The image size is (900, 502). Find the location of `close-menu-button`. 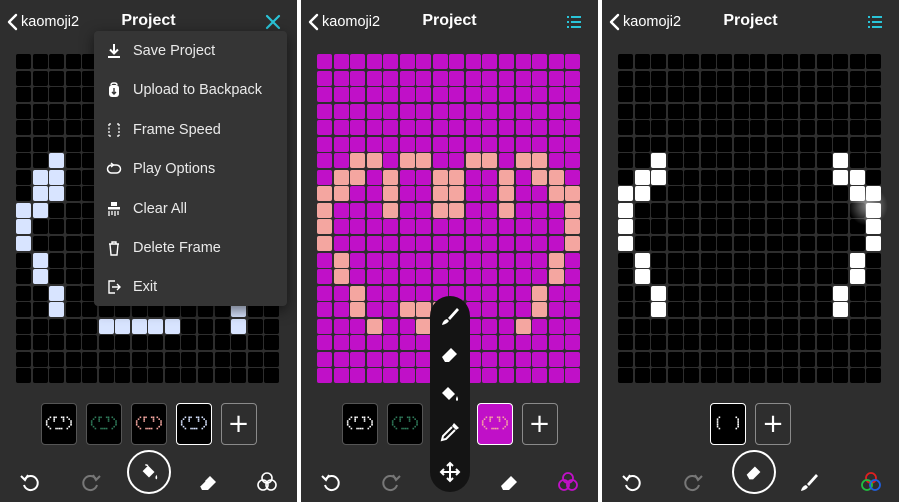

close-menu-button is located at coordinates (273, 22).